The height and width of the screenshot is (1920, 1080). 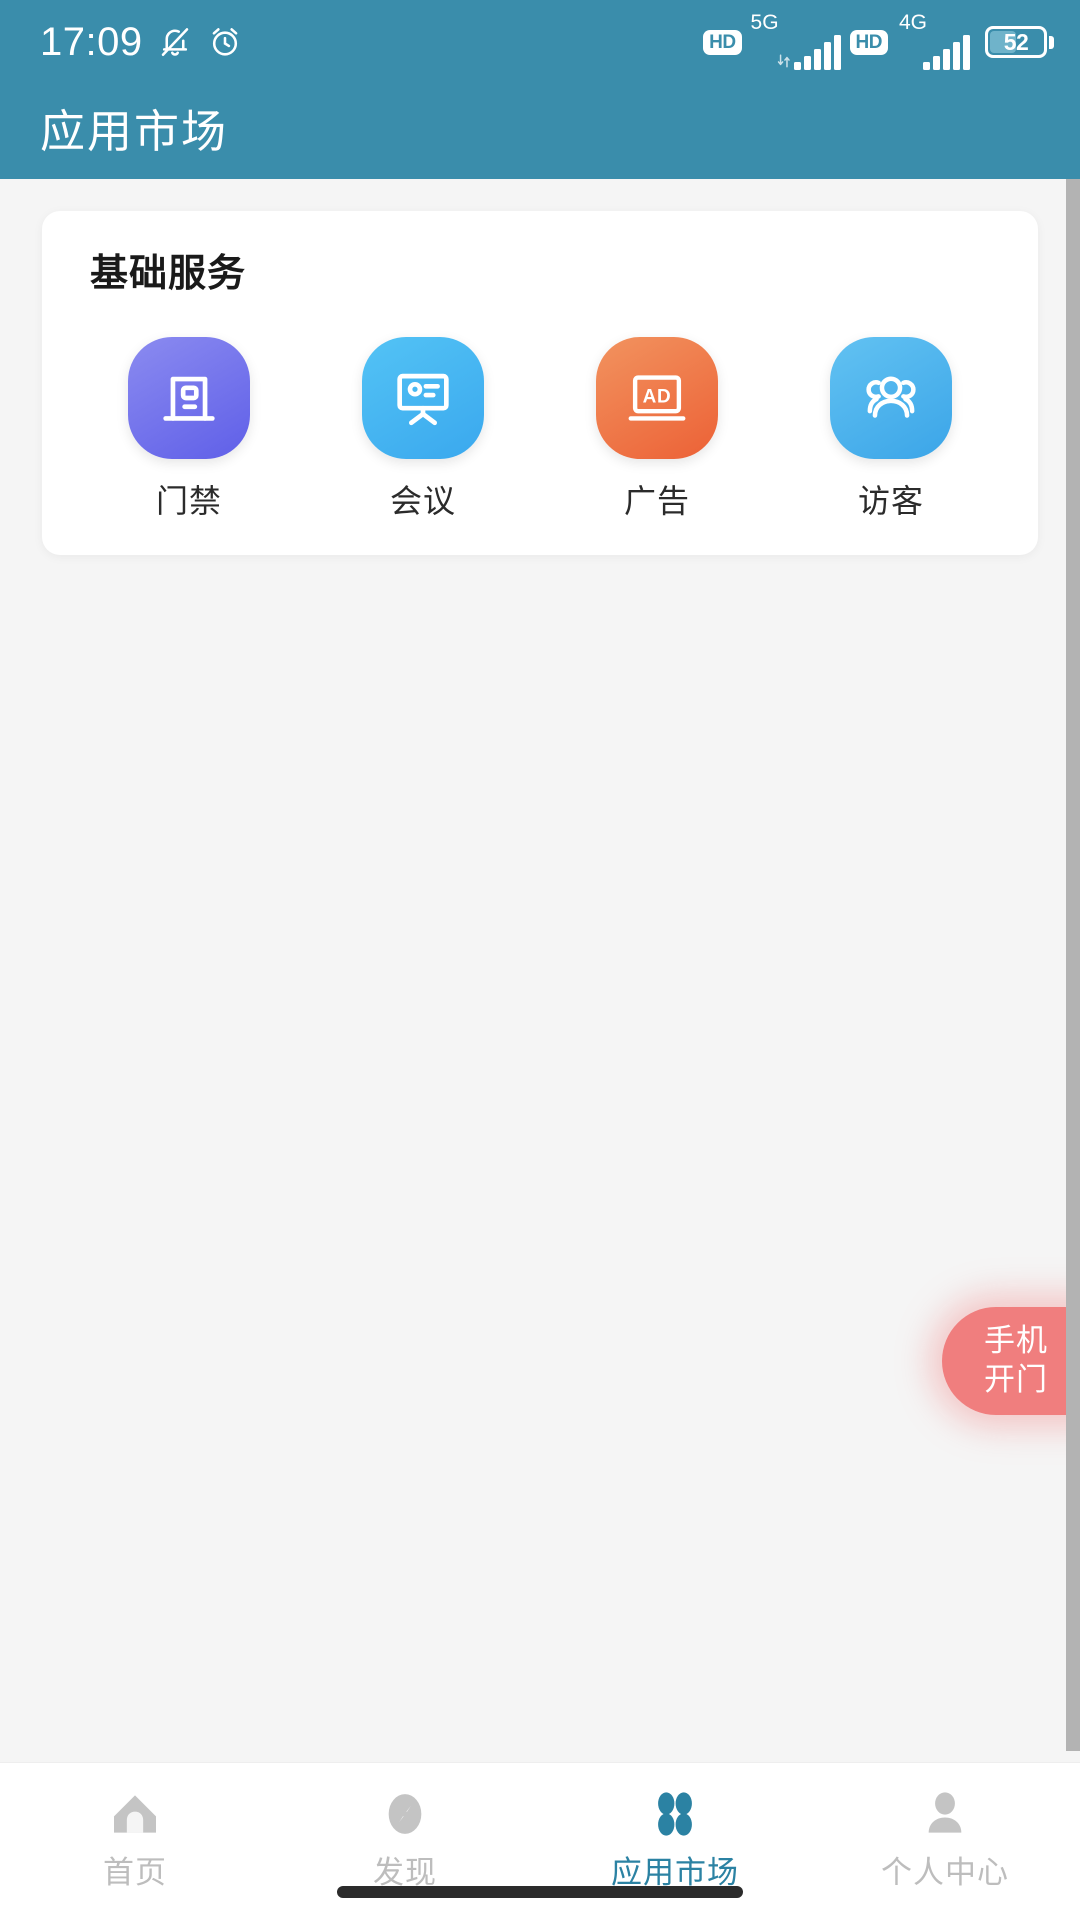 I want to click on nav-item-profile: 个人中心, so click(x=945, y=1841).